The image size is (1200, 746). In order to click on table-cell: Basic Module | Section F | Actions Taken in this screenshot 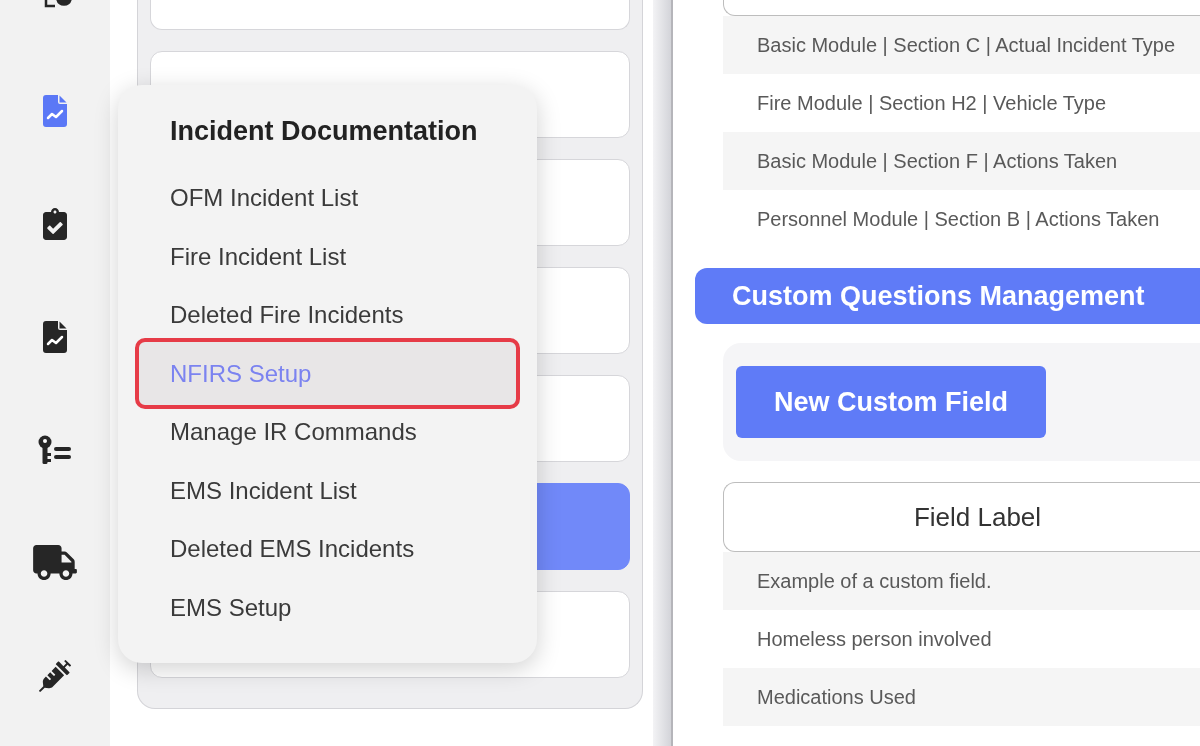, I will do `click(961, 161)`.